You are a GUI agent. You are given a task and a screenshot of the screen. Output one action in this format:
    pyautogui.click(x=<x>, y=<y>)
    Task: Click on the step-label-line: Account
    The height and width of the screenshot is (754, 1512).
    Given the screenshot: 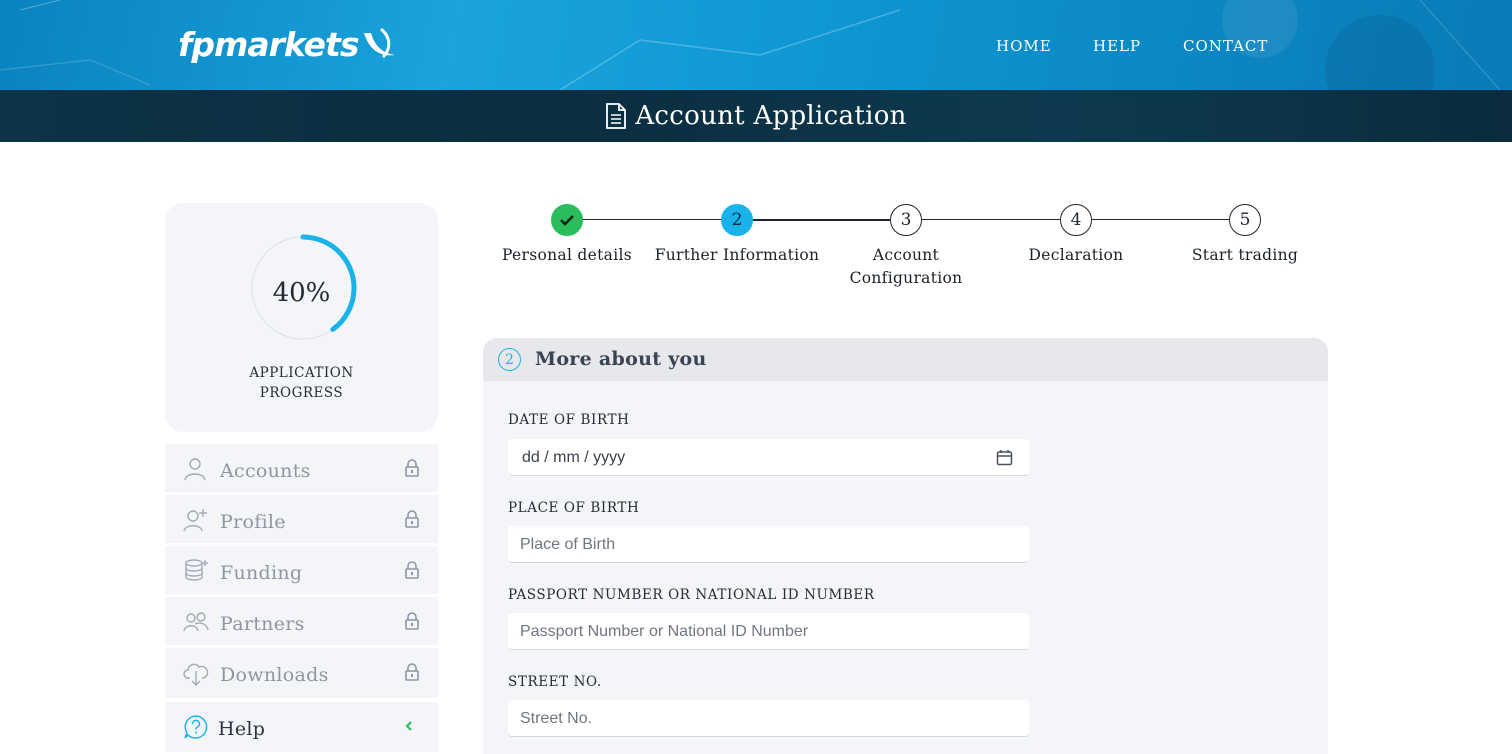 What is the action you would take?
    pyautogui.click(x=906, y=255)
    